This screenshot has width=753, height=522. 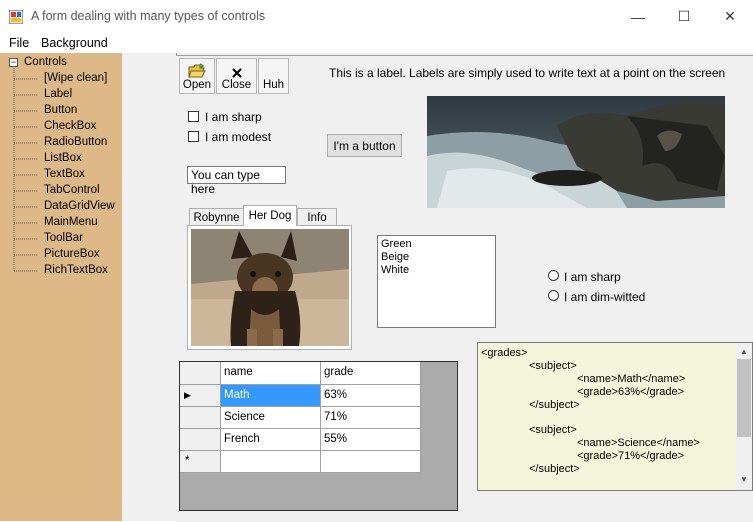 What do you see at coordinates (744, 479) in the screenshot?
I see `scroll-down-arrow-icon: ▼` at bounding box center [744, 479].